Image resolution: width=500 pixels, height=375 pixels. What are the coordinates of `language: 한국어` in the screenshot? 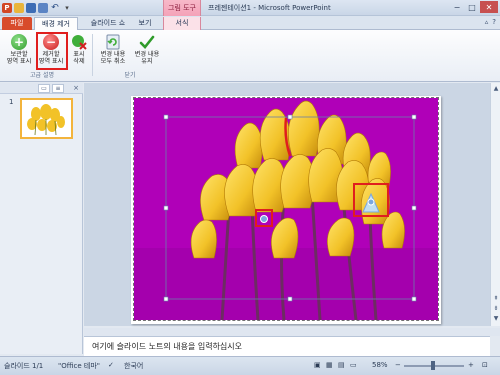 It's located at (133, 366).